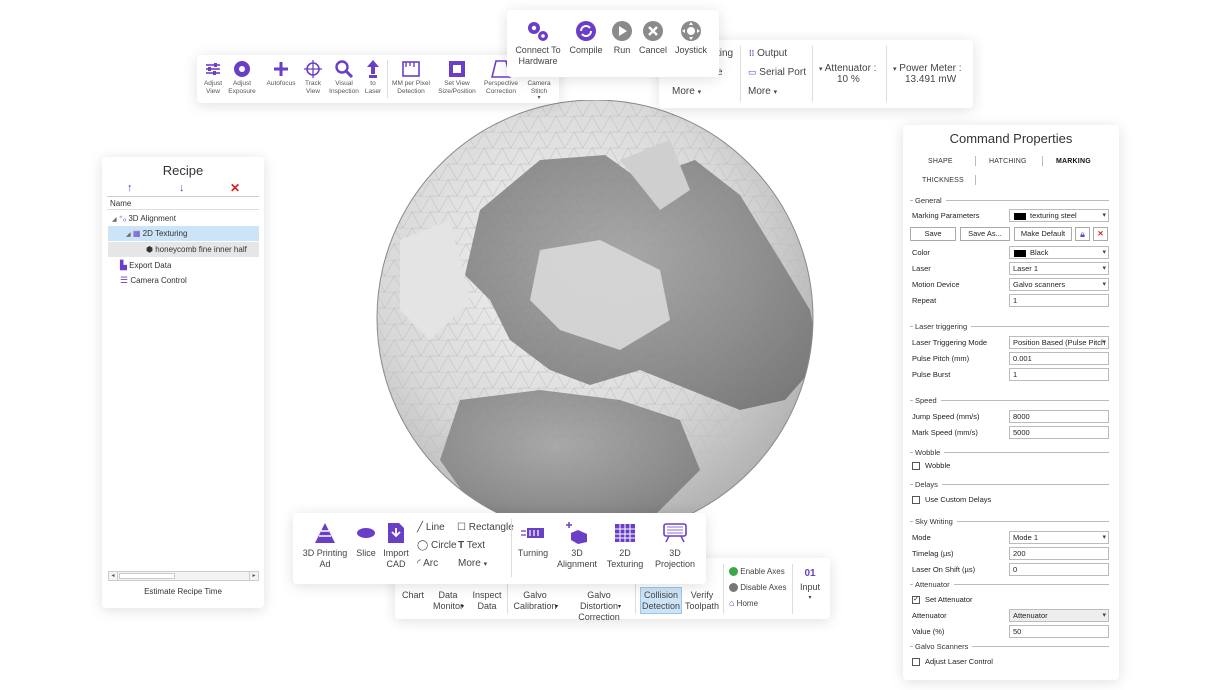 This screenshot has height=690, width=1226. I want to click on lock-icon: 🔒︎, so click(1082, 234).